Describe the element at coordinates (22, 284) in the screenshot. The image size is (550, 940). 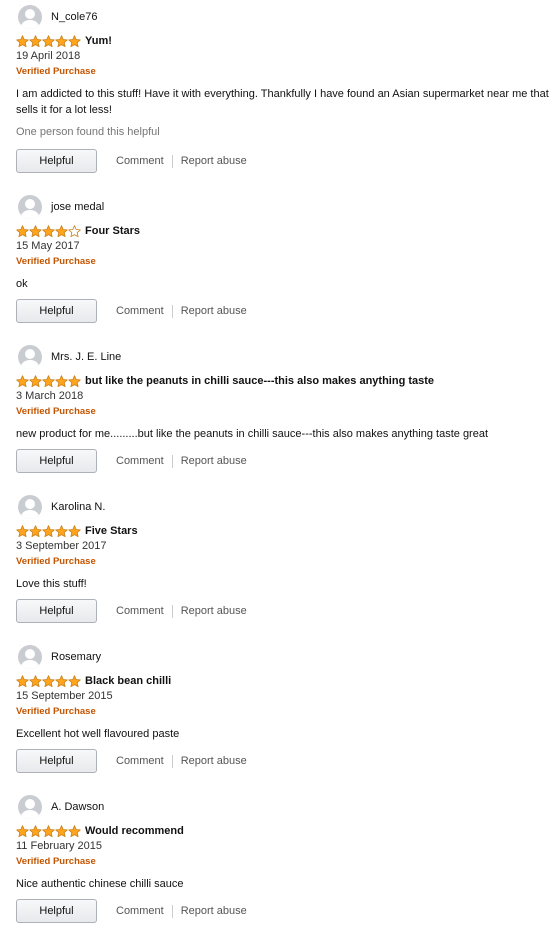
I see `review-body: ok` at that location.